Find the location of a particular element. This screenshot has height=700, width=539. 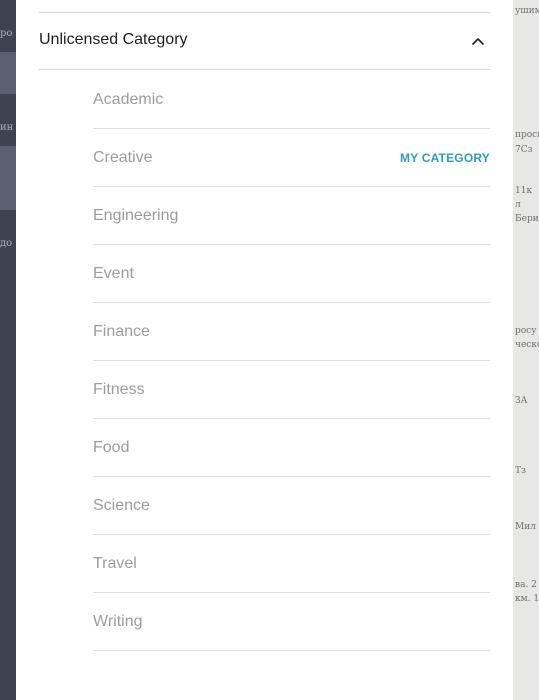

category-label: Engineering is located at coordinates (136, 215).